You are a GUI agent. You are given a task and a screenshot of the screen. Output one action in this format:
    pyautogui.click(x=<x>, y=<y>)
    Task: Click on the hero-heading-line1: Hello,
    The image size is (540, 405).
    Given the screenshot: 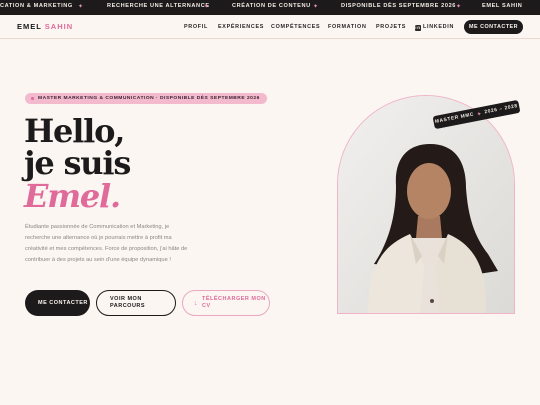 What is the action you would take?
    pyautogui.click(x=74, y=131)
    